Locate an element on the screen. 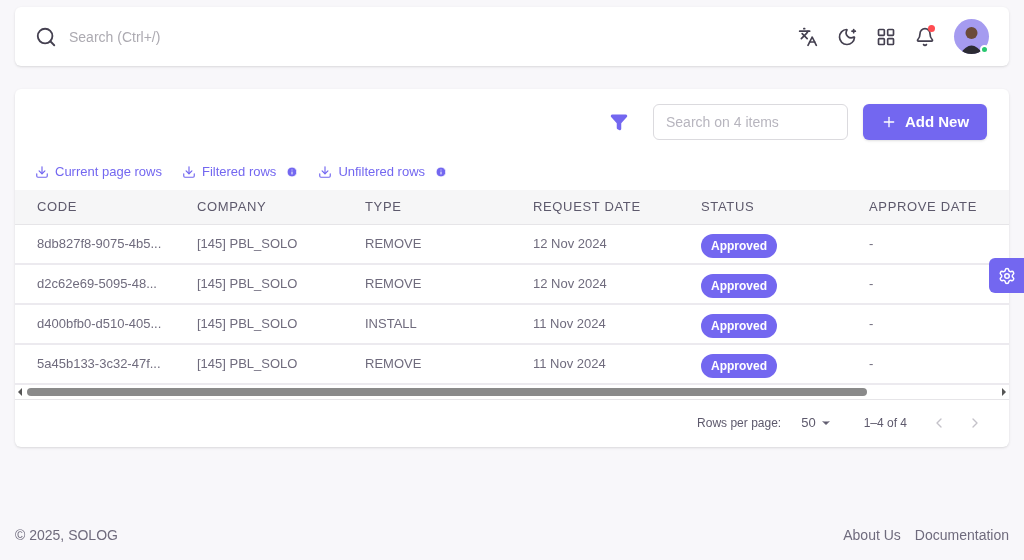  rows-per-page-label: Rows per page: is located at coordinates (739, 423).